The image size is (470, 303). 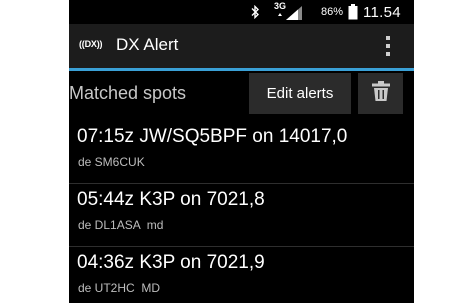 I want to click on spot-spotter: de SM6CUK, so click(x=111, y=162).